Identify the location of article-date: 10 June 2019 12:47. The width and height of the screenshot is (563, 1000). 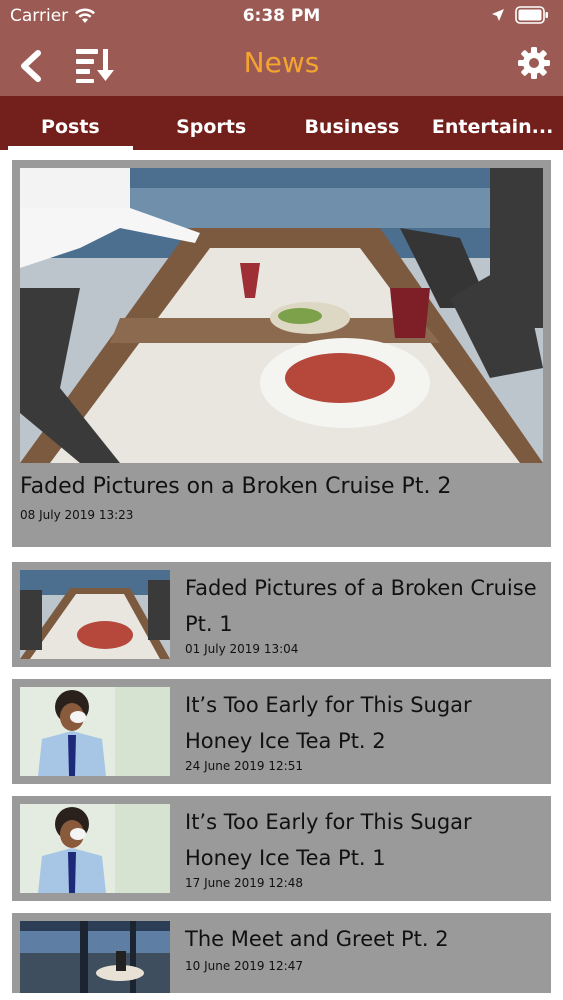
(244, 966).